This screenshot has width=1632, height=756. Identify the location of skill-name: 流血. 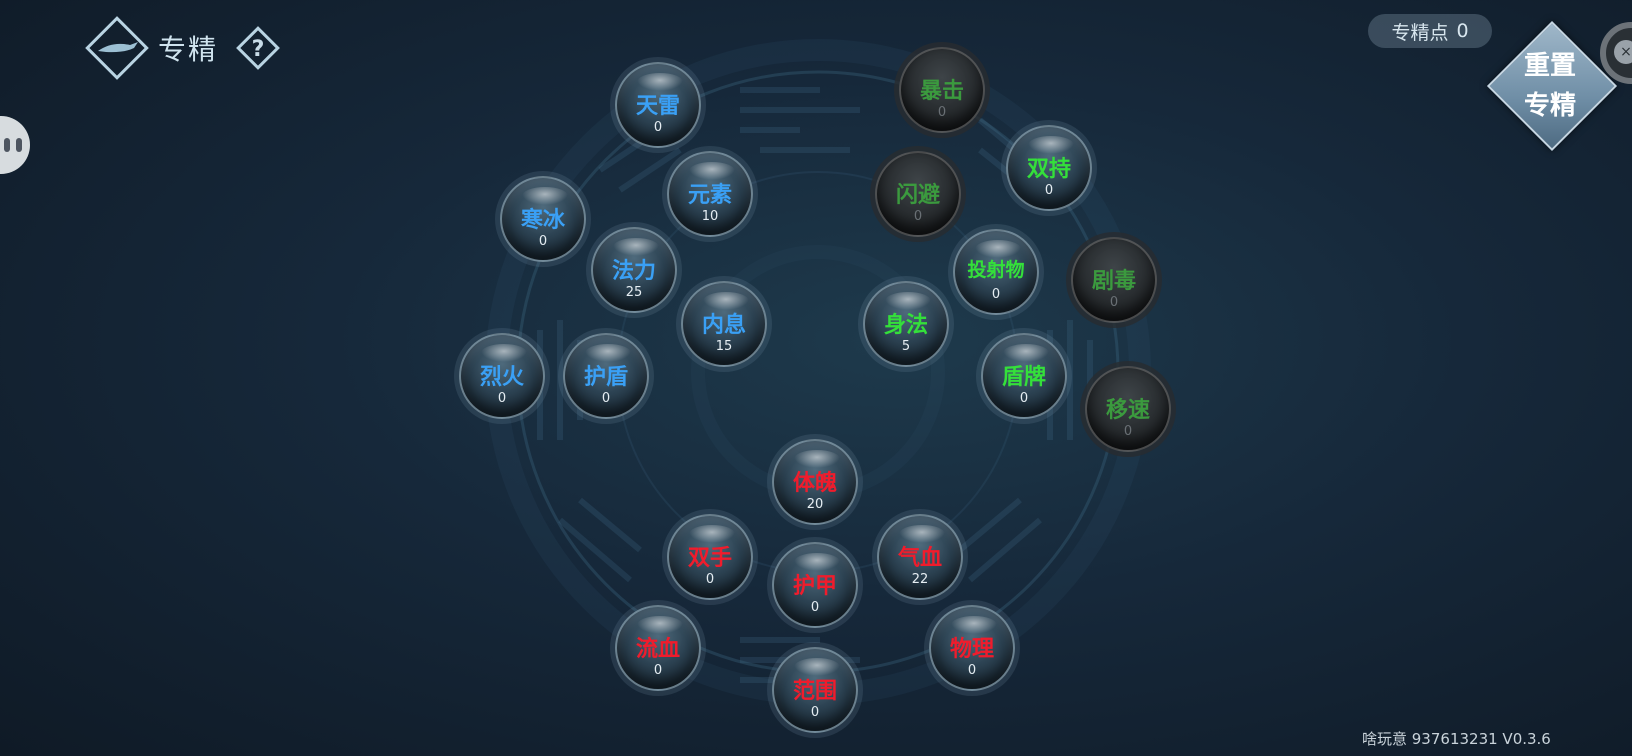
(657, 649).